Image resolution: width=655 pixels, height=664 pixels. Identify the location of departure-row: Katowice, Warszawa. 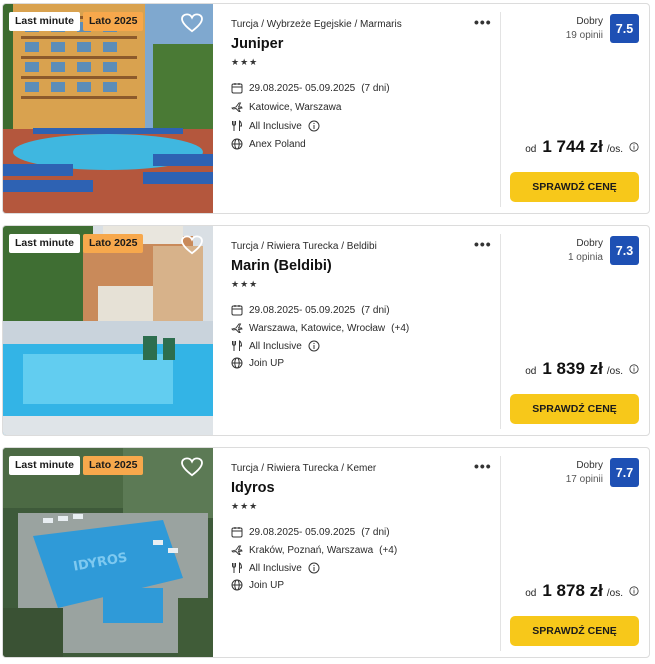
(286, 107).